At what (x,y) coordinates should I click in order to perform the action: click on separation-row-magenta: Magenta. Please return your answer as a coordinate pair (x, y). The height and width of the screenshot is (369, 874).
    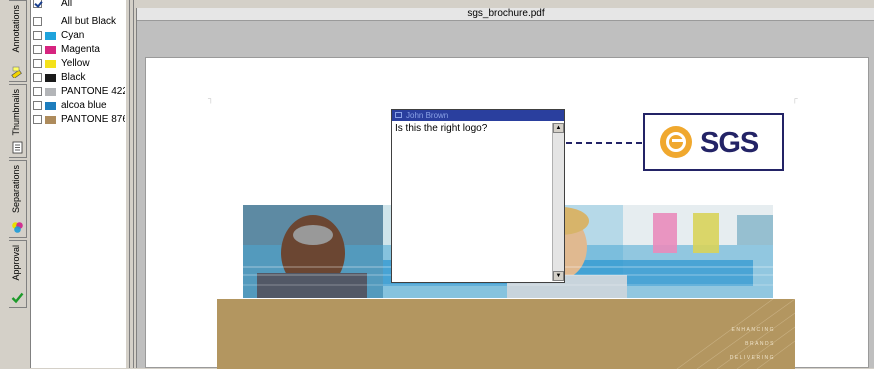
    Looking at the image, I should click on (66, 49).